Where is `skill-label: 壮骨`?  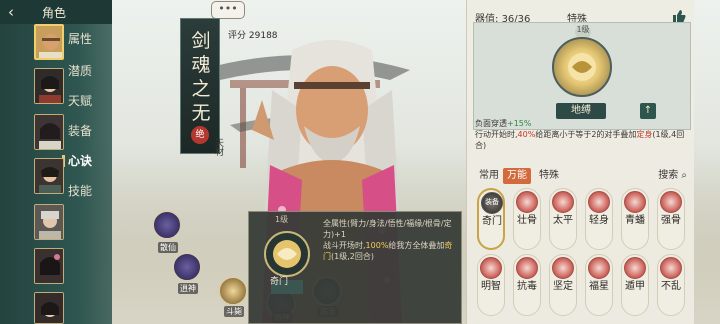 skill-label: 壮骨 is located at coordinates (527, 220).